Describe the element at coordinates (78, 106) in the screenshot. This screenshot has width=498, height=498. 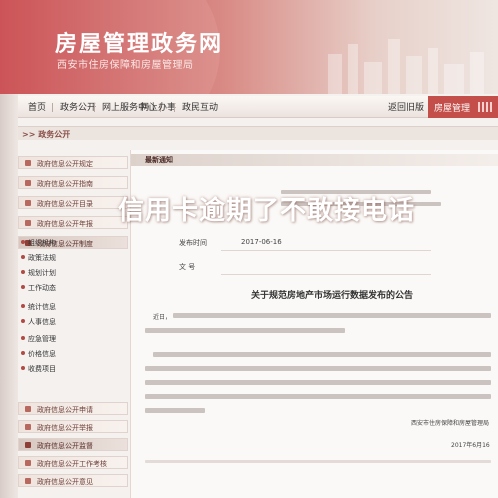
I see `nav-gov-open: 政务公开` at that location.